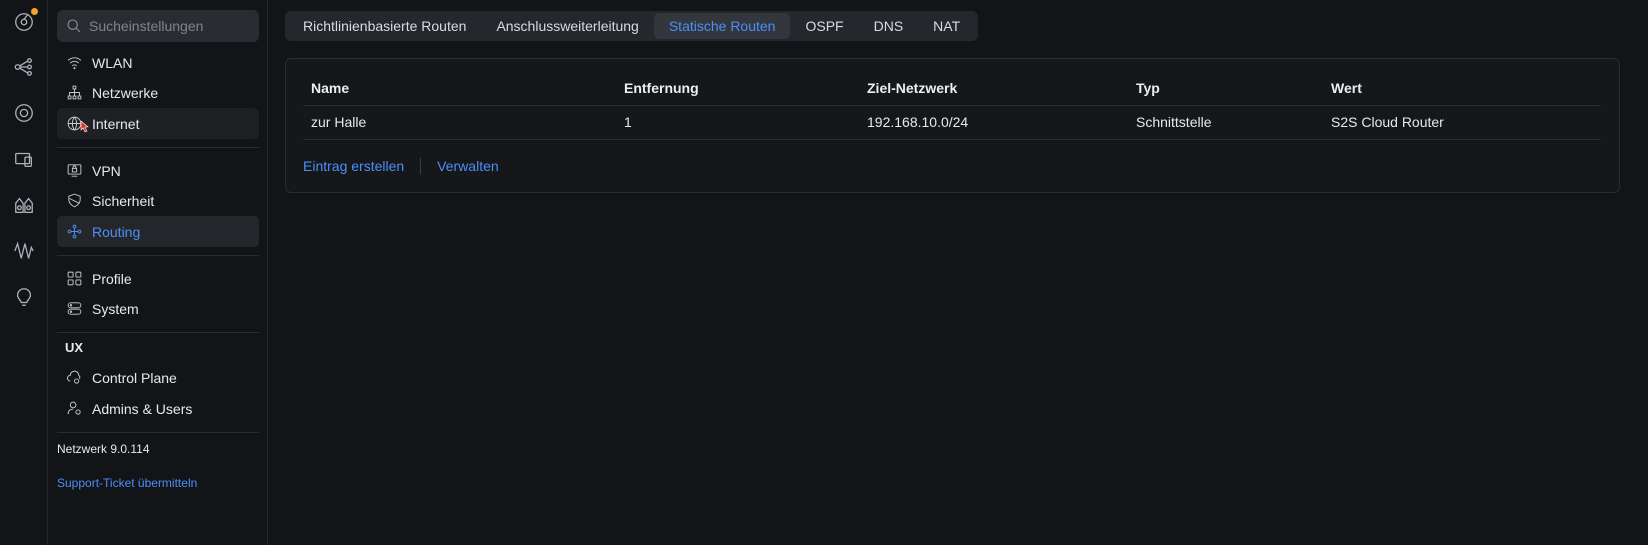  I want to click on sidebar-item-label: Netzwerke, so click(125, 92).